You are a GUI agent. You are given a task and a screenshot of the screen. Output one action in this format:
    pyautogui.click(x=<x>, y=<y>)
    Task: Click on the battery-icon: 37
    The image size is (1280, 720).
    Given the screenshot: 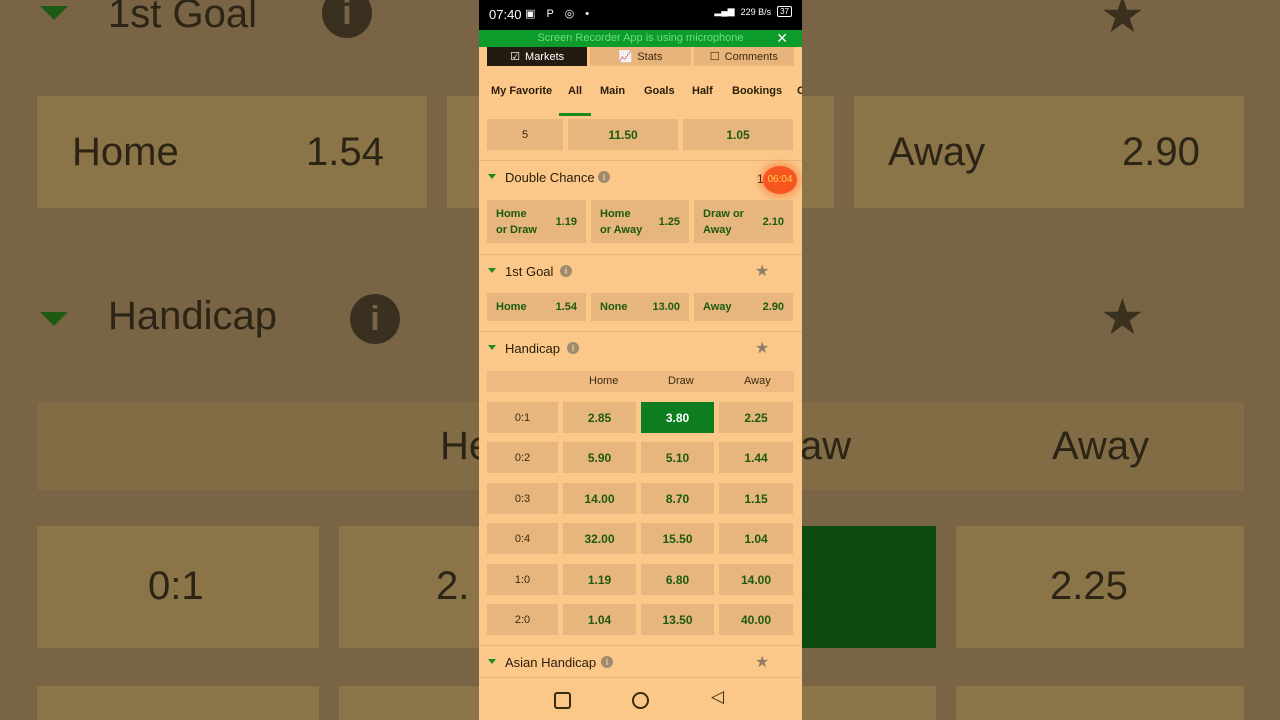 What is the action you would take?
    pyautogui.click(x=784, y=11)
    